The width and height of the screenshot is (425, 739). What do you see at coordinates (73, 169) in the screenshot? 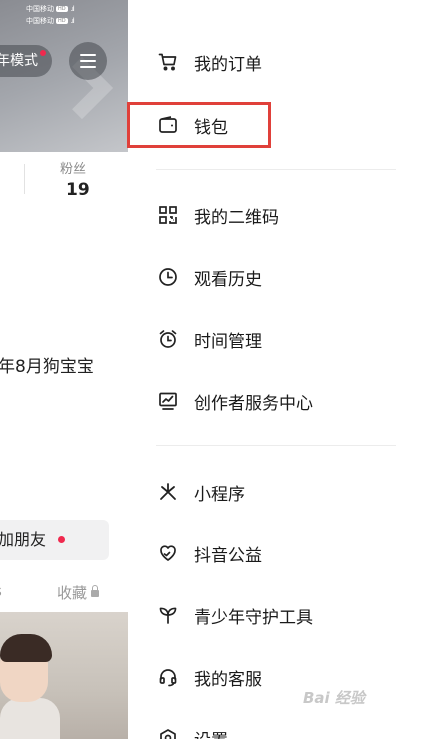
I see `fans-label: 粉丝` at bounding box center [73, 169].